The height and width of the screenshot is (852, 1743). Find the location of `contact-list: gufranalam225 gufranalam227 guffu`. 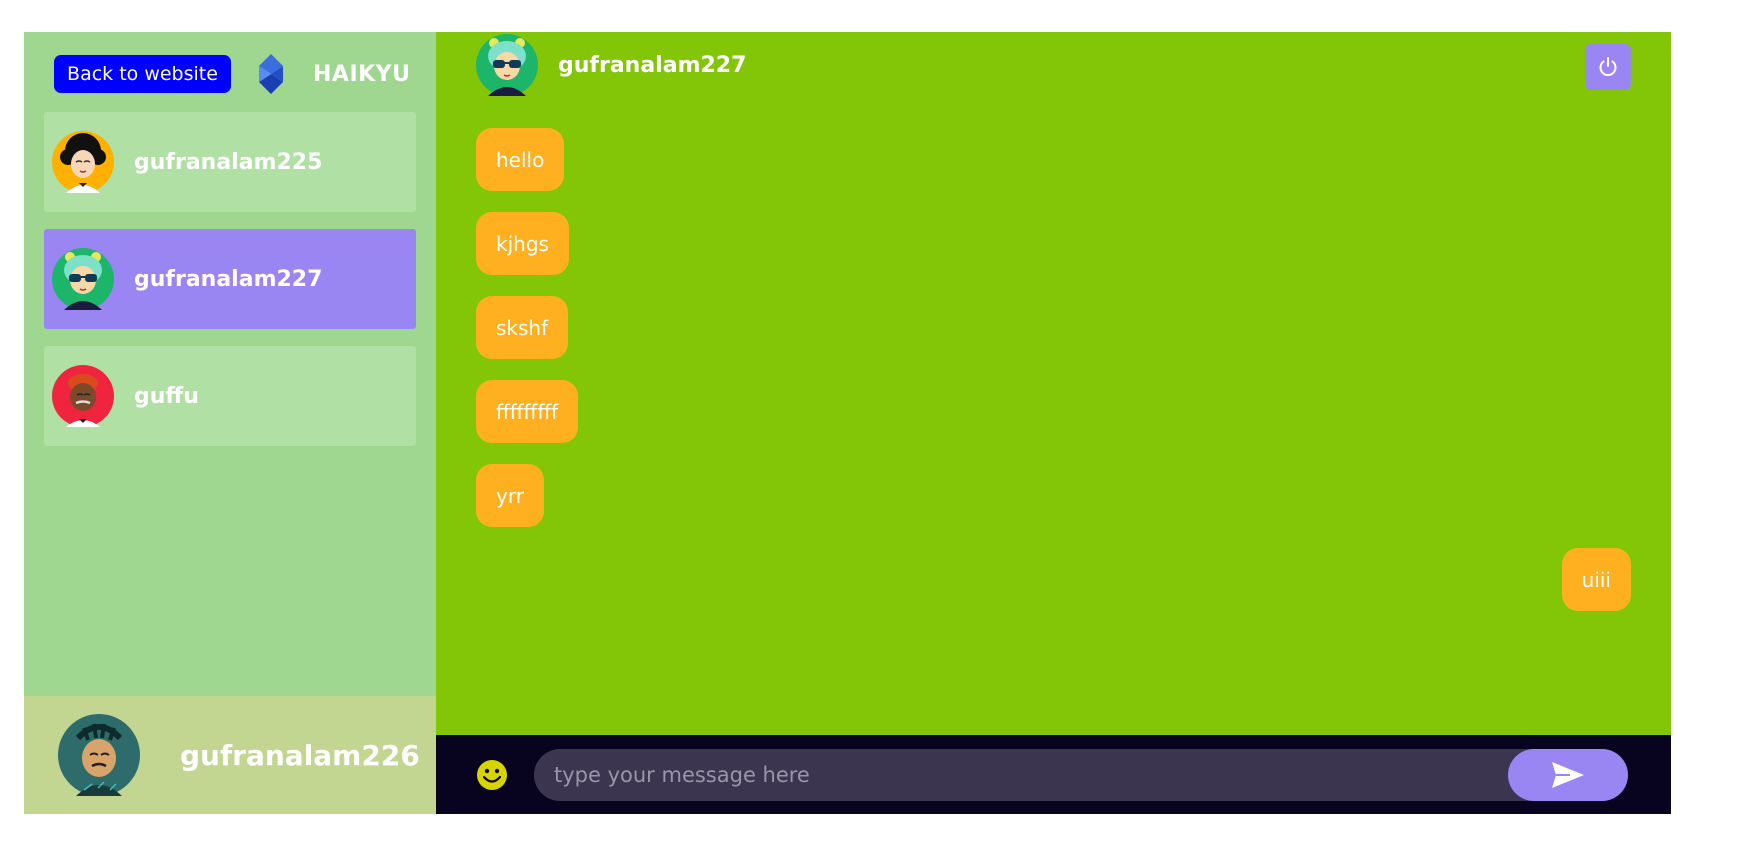

contact-list: gufranalam225 gufranalam227 guffu is located at coordinates (230, 287).